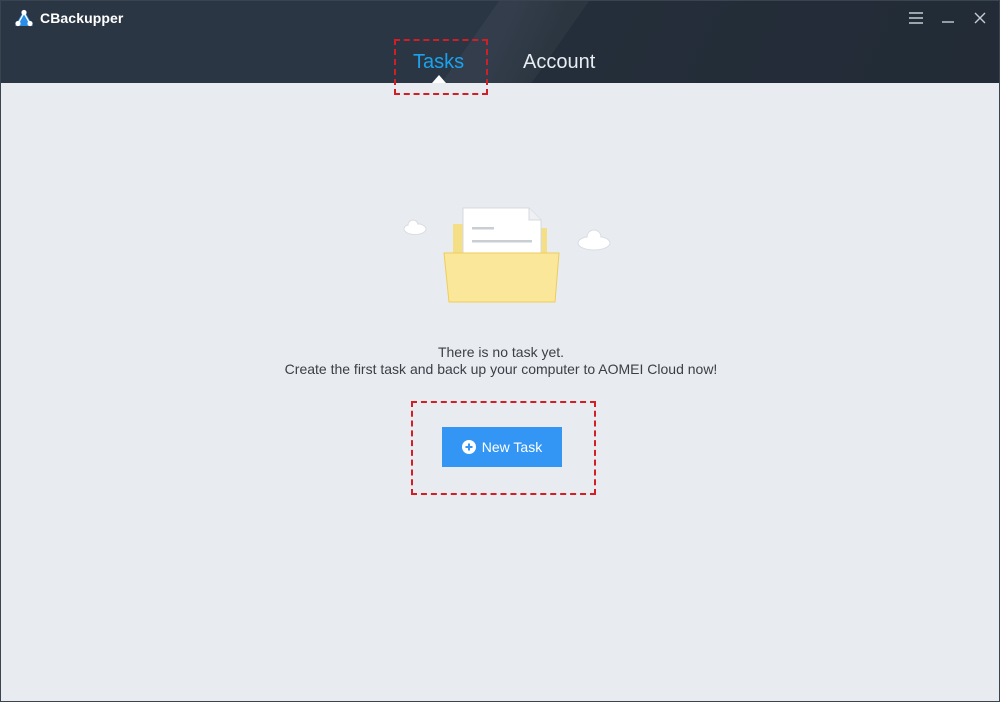 The width and height of the screenshot is (1000, 702). I want to click on minimize-icon, so click(948, 18).